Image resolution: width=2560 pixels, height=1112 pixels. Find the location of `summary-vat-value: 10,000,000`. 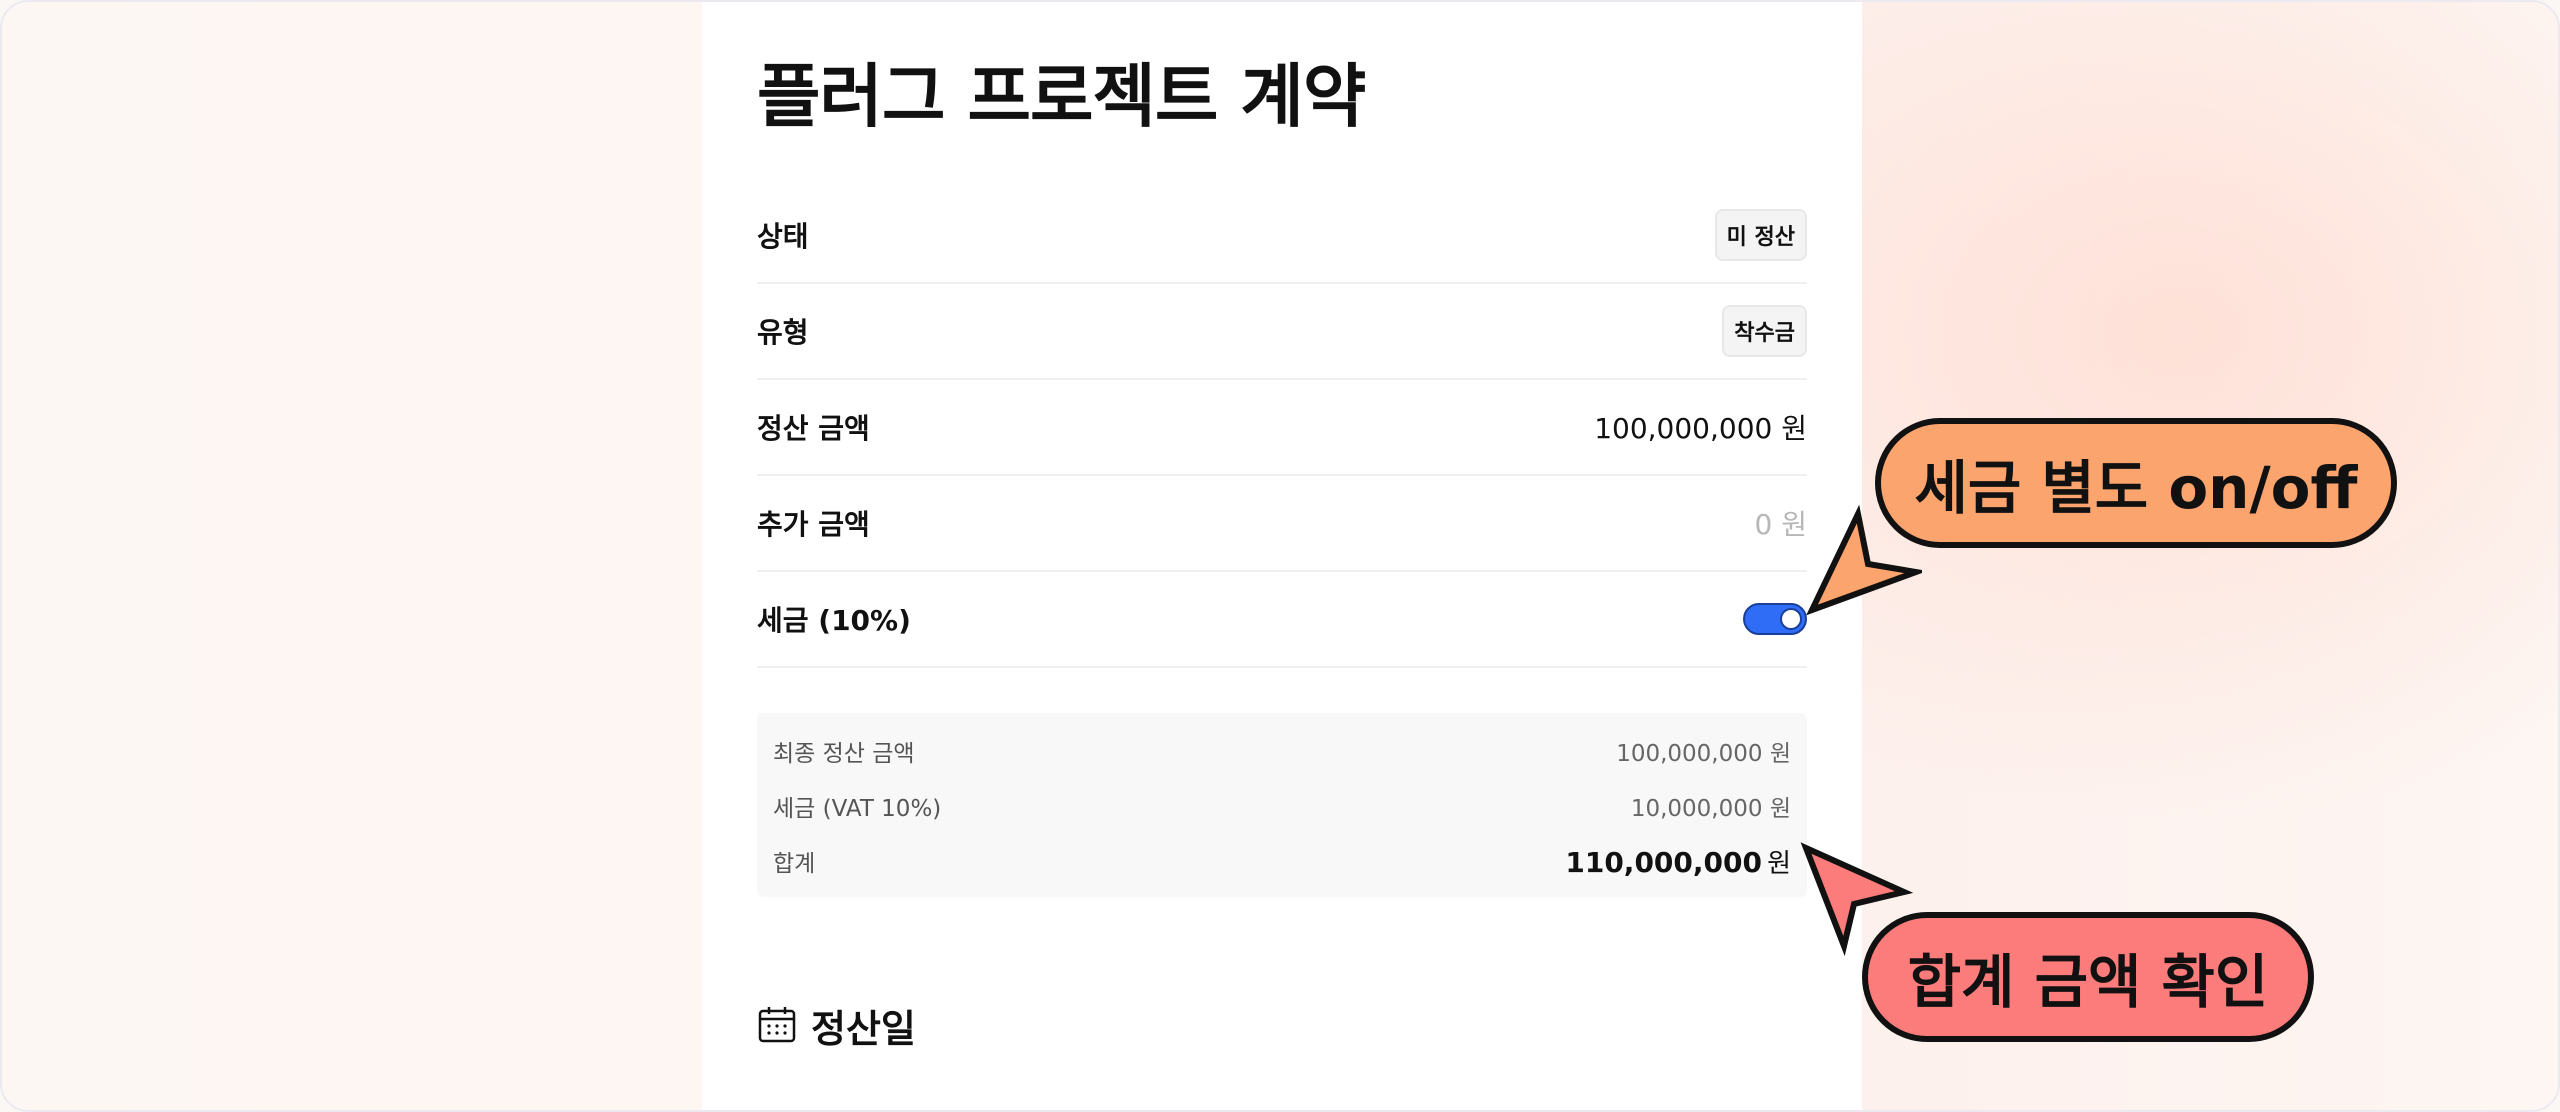

summary-vat-value: 10,000,000 is located at coordinates (1696, 809).